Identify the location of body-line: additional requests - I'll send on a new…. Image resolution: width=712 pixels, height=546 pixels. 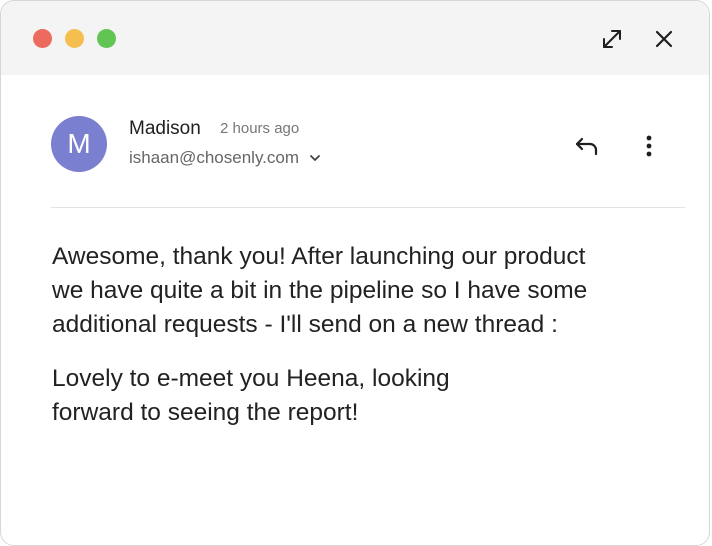
(305, 324).